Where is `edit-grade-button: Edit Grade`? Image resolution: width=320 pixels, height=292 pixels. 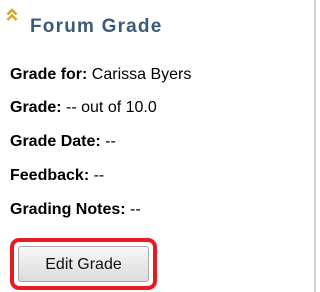 edit-grade-button: Edit Grade is located at coordinates (83, 264).